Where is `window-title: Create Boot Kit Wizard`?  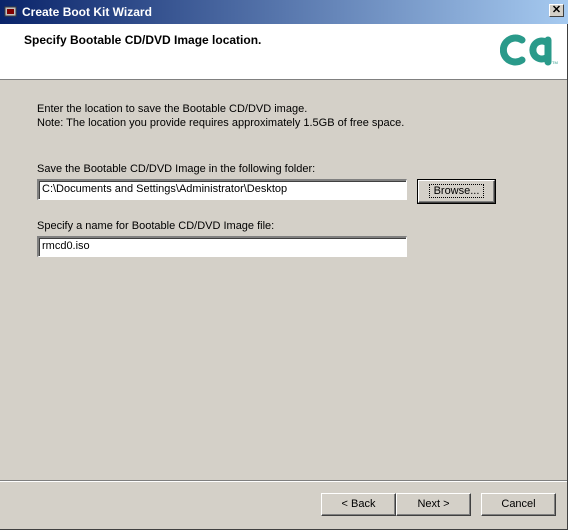 window-title: Create Boot Kit Wizard is located at coordinates (87, 12).